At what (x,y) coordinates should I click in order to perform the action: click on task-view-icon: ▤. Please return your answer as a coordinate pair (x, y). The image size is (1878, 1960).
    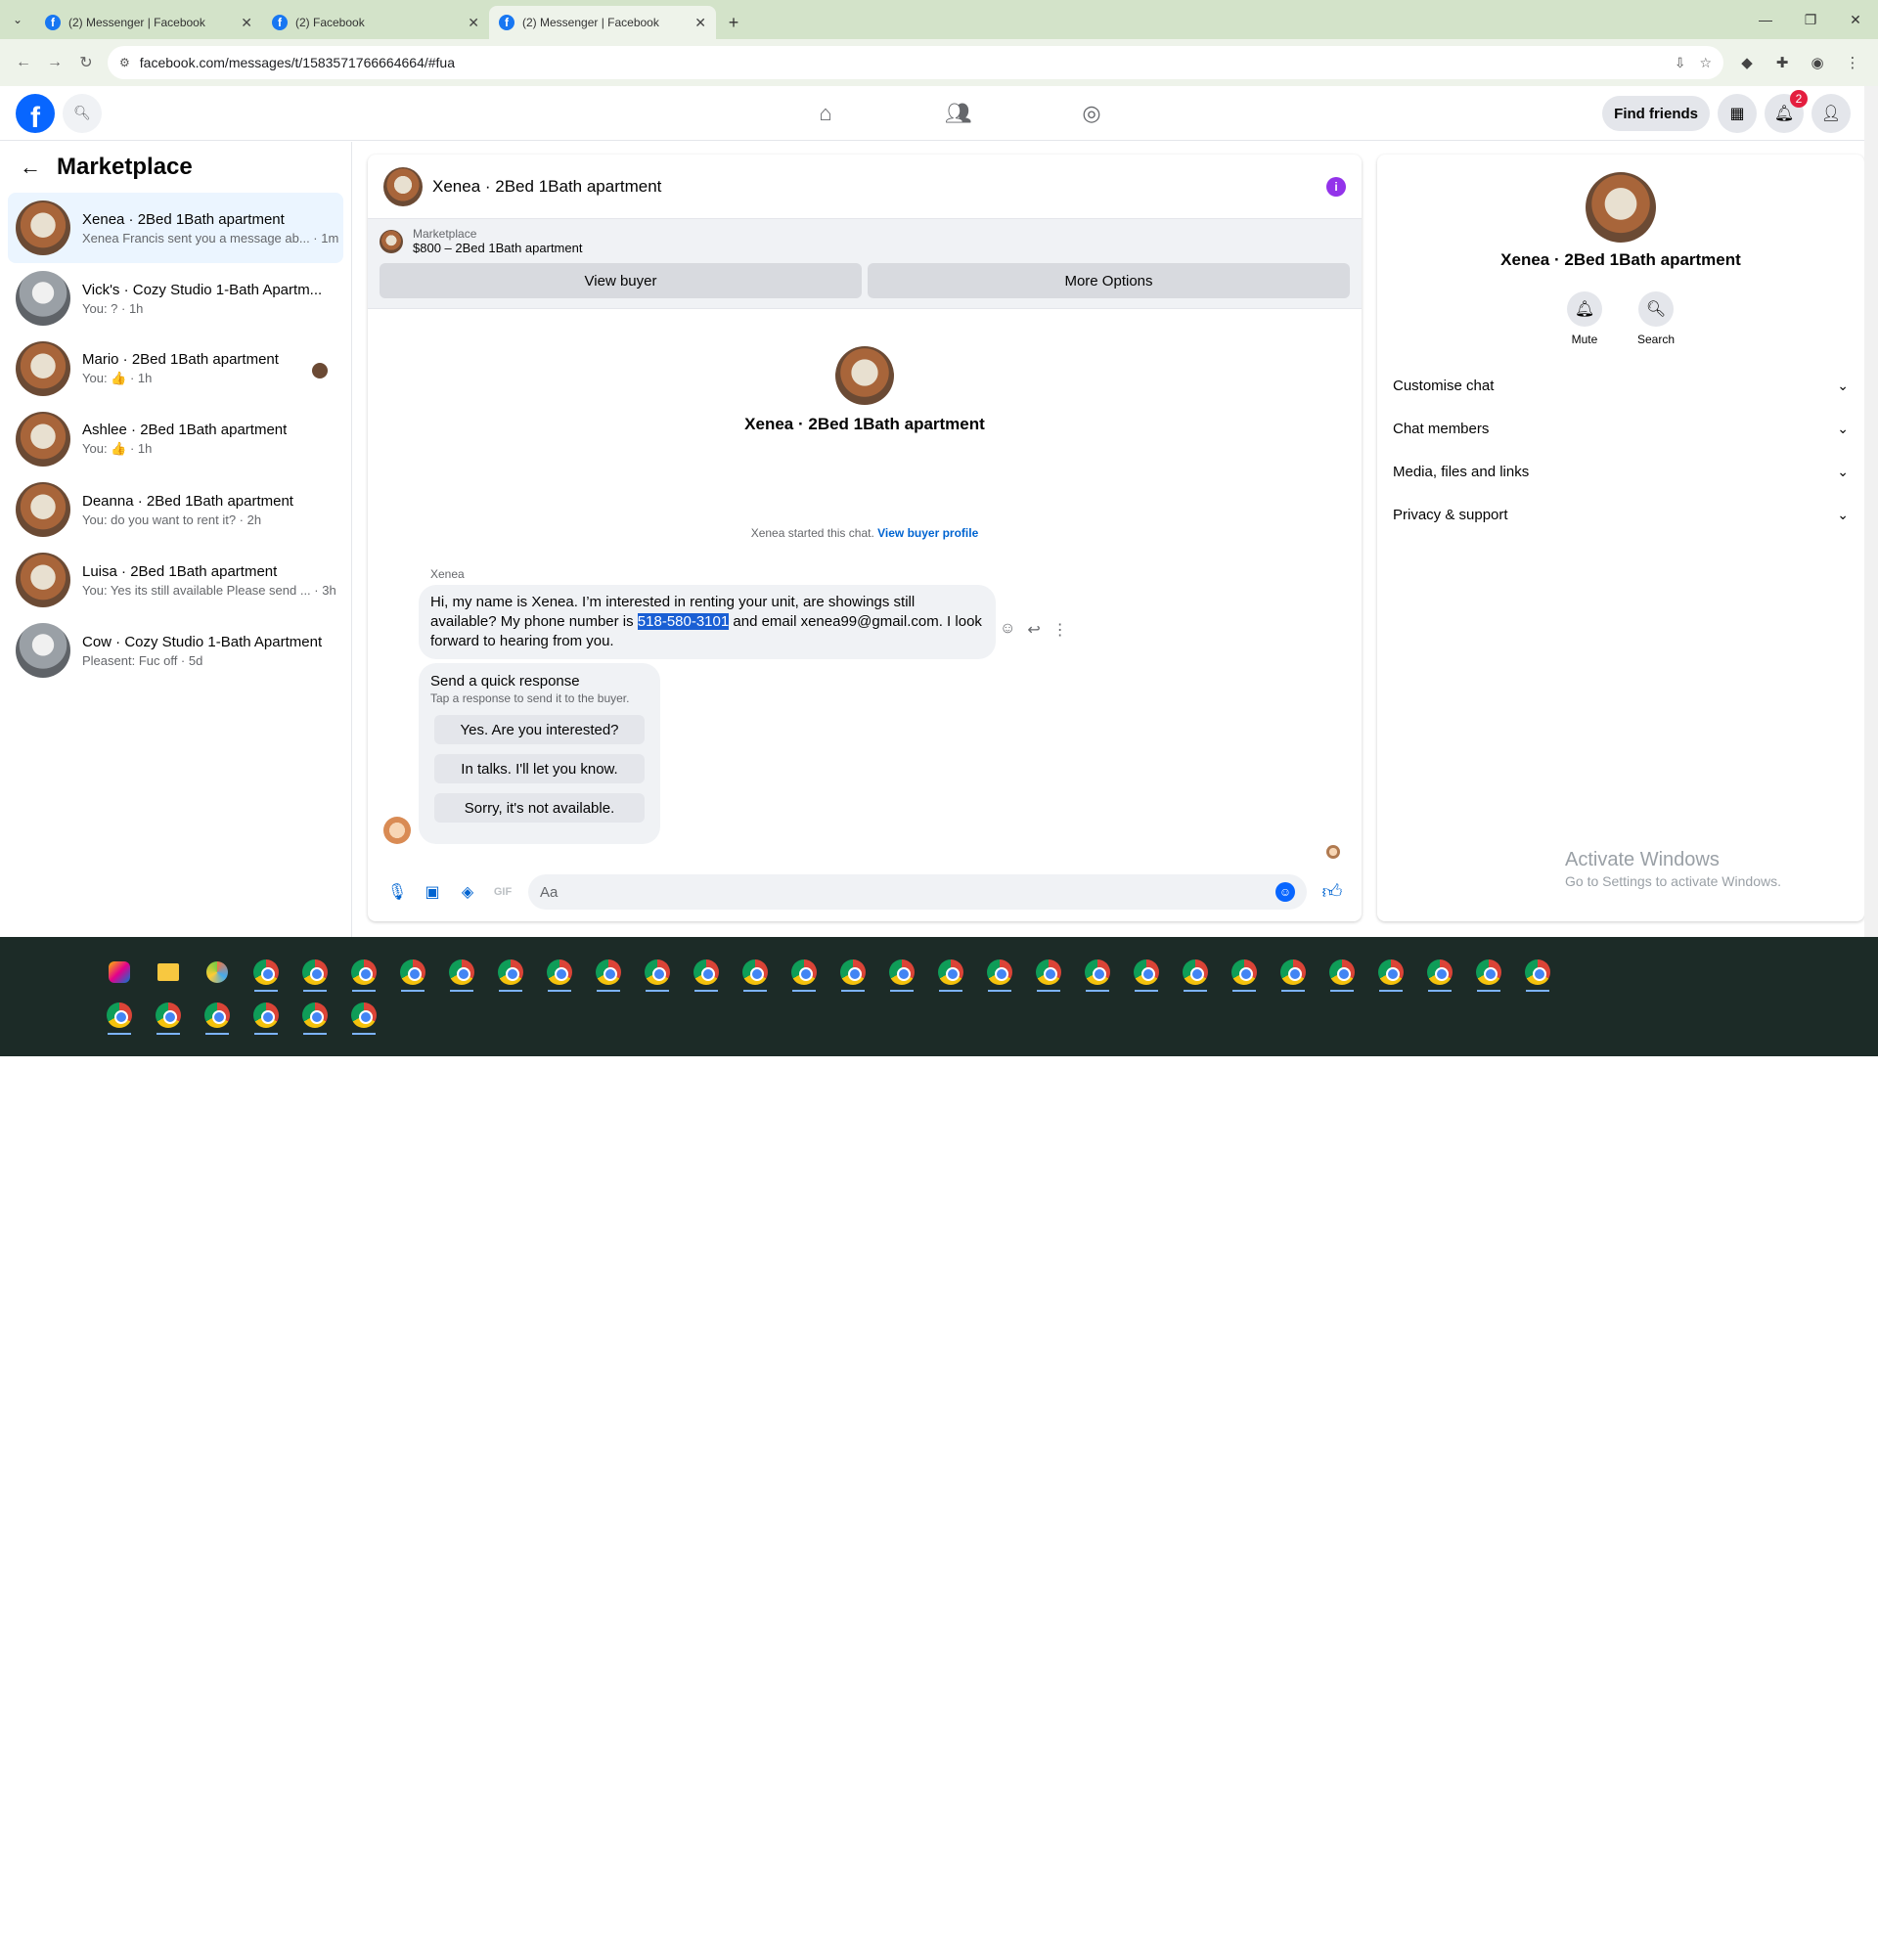
    Looking at the image, I should click on (69, 1933).